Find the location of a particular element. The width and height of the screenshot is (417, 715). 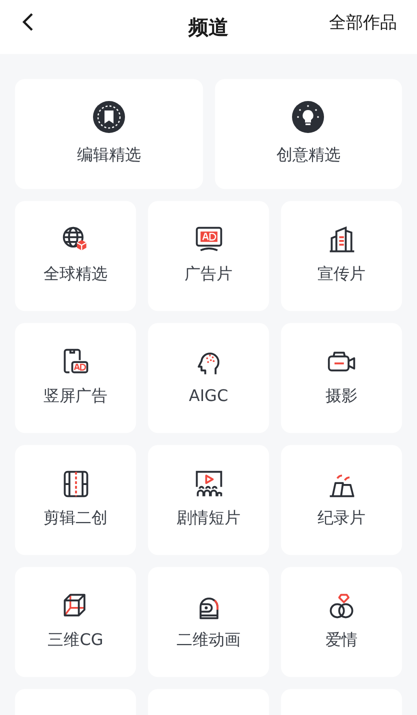

channel-card: 二维动画 is located at coordinates (208, 622).